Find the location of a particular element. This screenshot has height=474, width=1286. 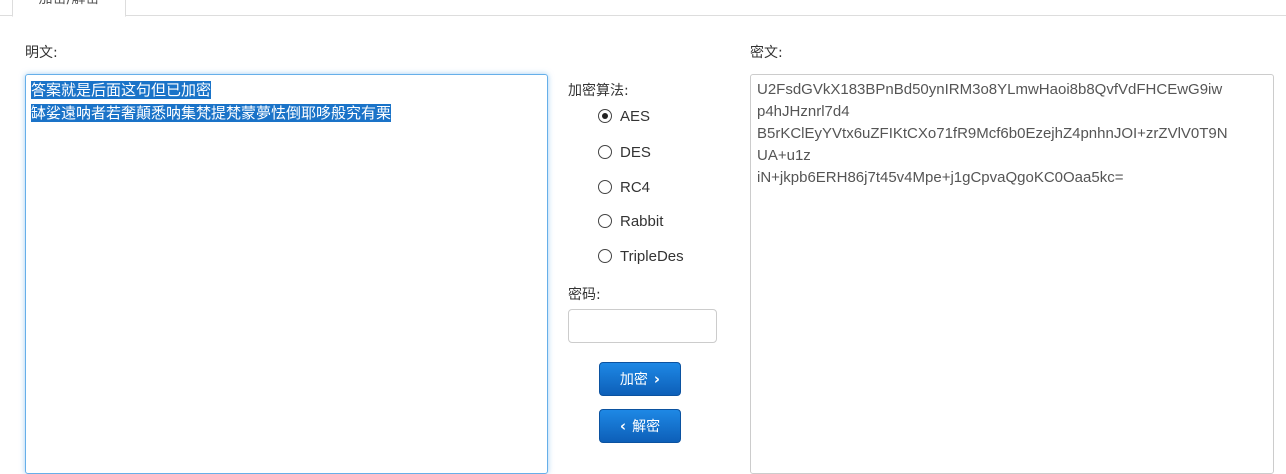

radio-label-rabbit: Rabbit is located at coordinates (642, 221).